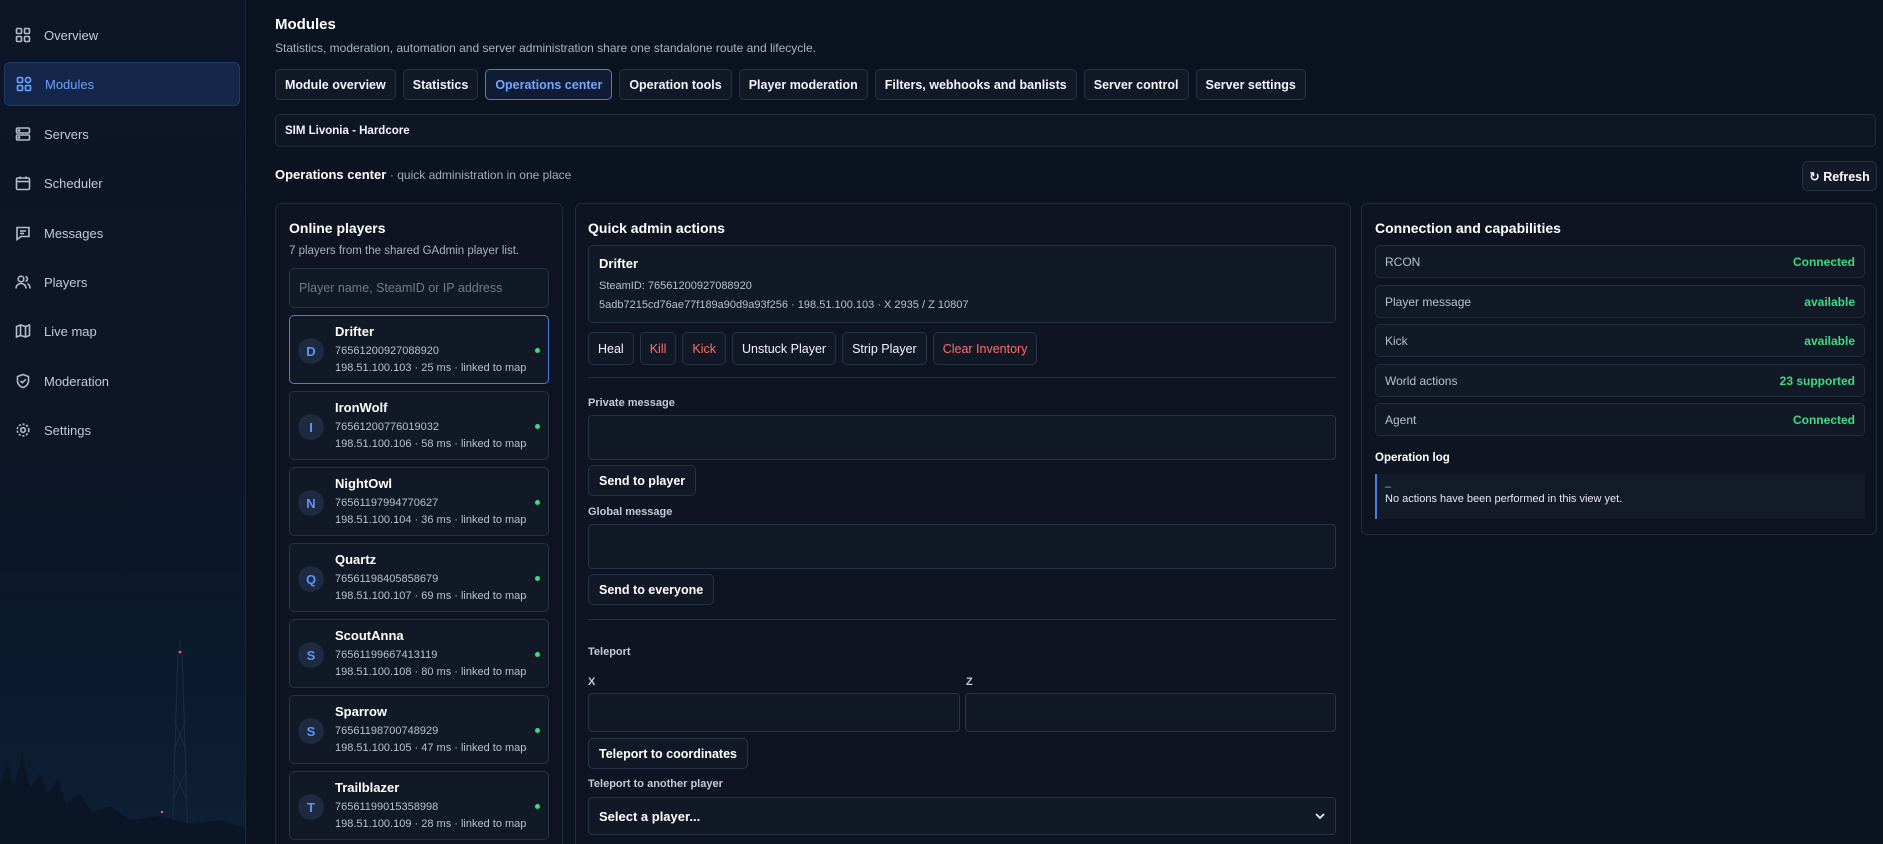 Image resolution: width=1883 pixels, height=844 pixels. Describe the element at coordinates (364, 483) in the screenshot. I see `player-name: NightOwl` at that location.